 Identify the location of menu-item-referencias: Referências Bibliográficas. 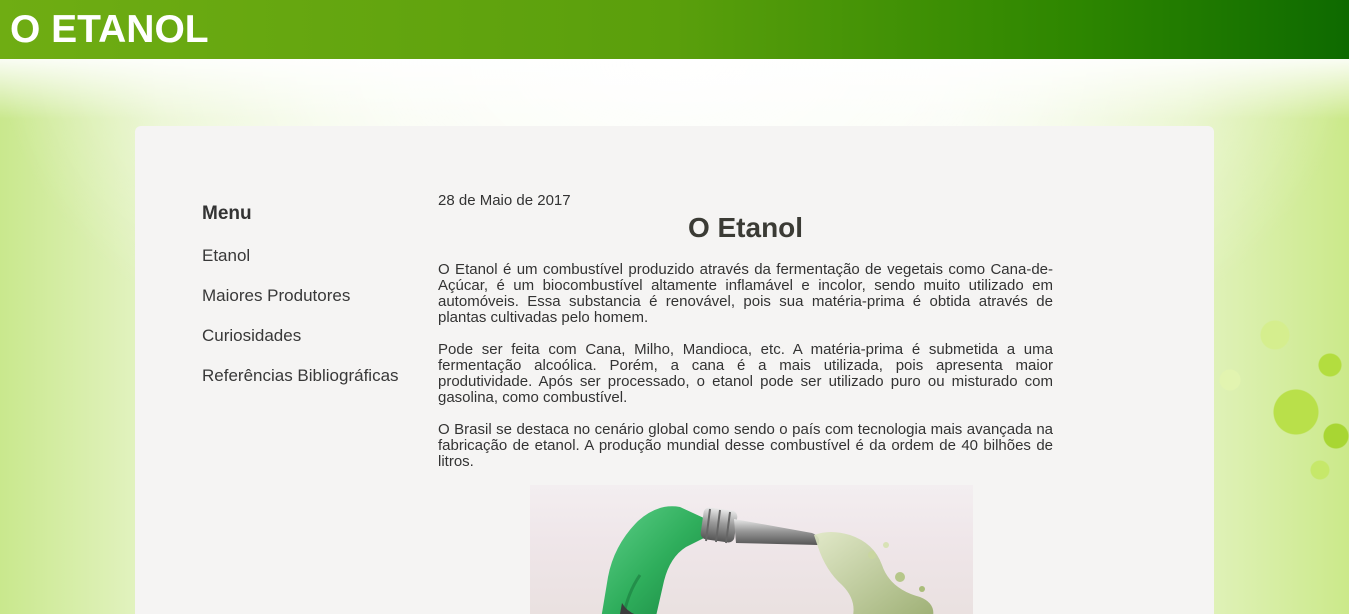
(317, 376).